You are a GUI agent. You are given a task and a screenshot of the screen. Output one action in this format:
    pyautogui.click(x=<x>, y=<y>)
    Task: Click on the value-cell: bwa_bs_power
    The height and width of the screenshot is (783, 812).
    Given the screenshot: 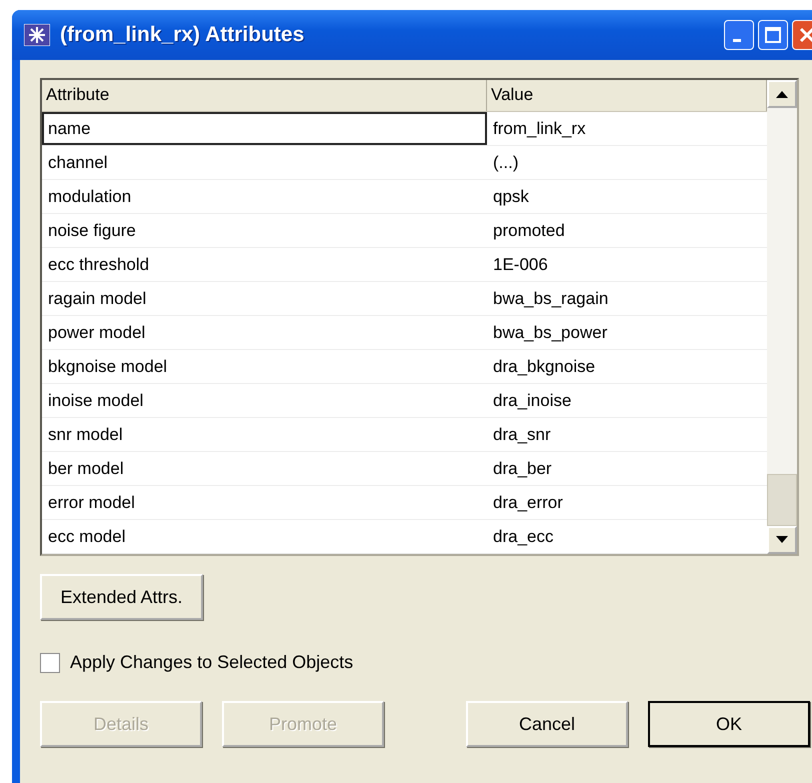 What is the action you would take?
    pyautogui.click(x=627, y=332)
    